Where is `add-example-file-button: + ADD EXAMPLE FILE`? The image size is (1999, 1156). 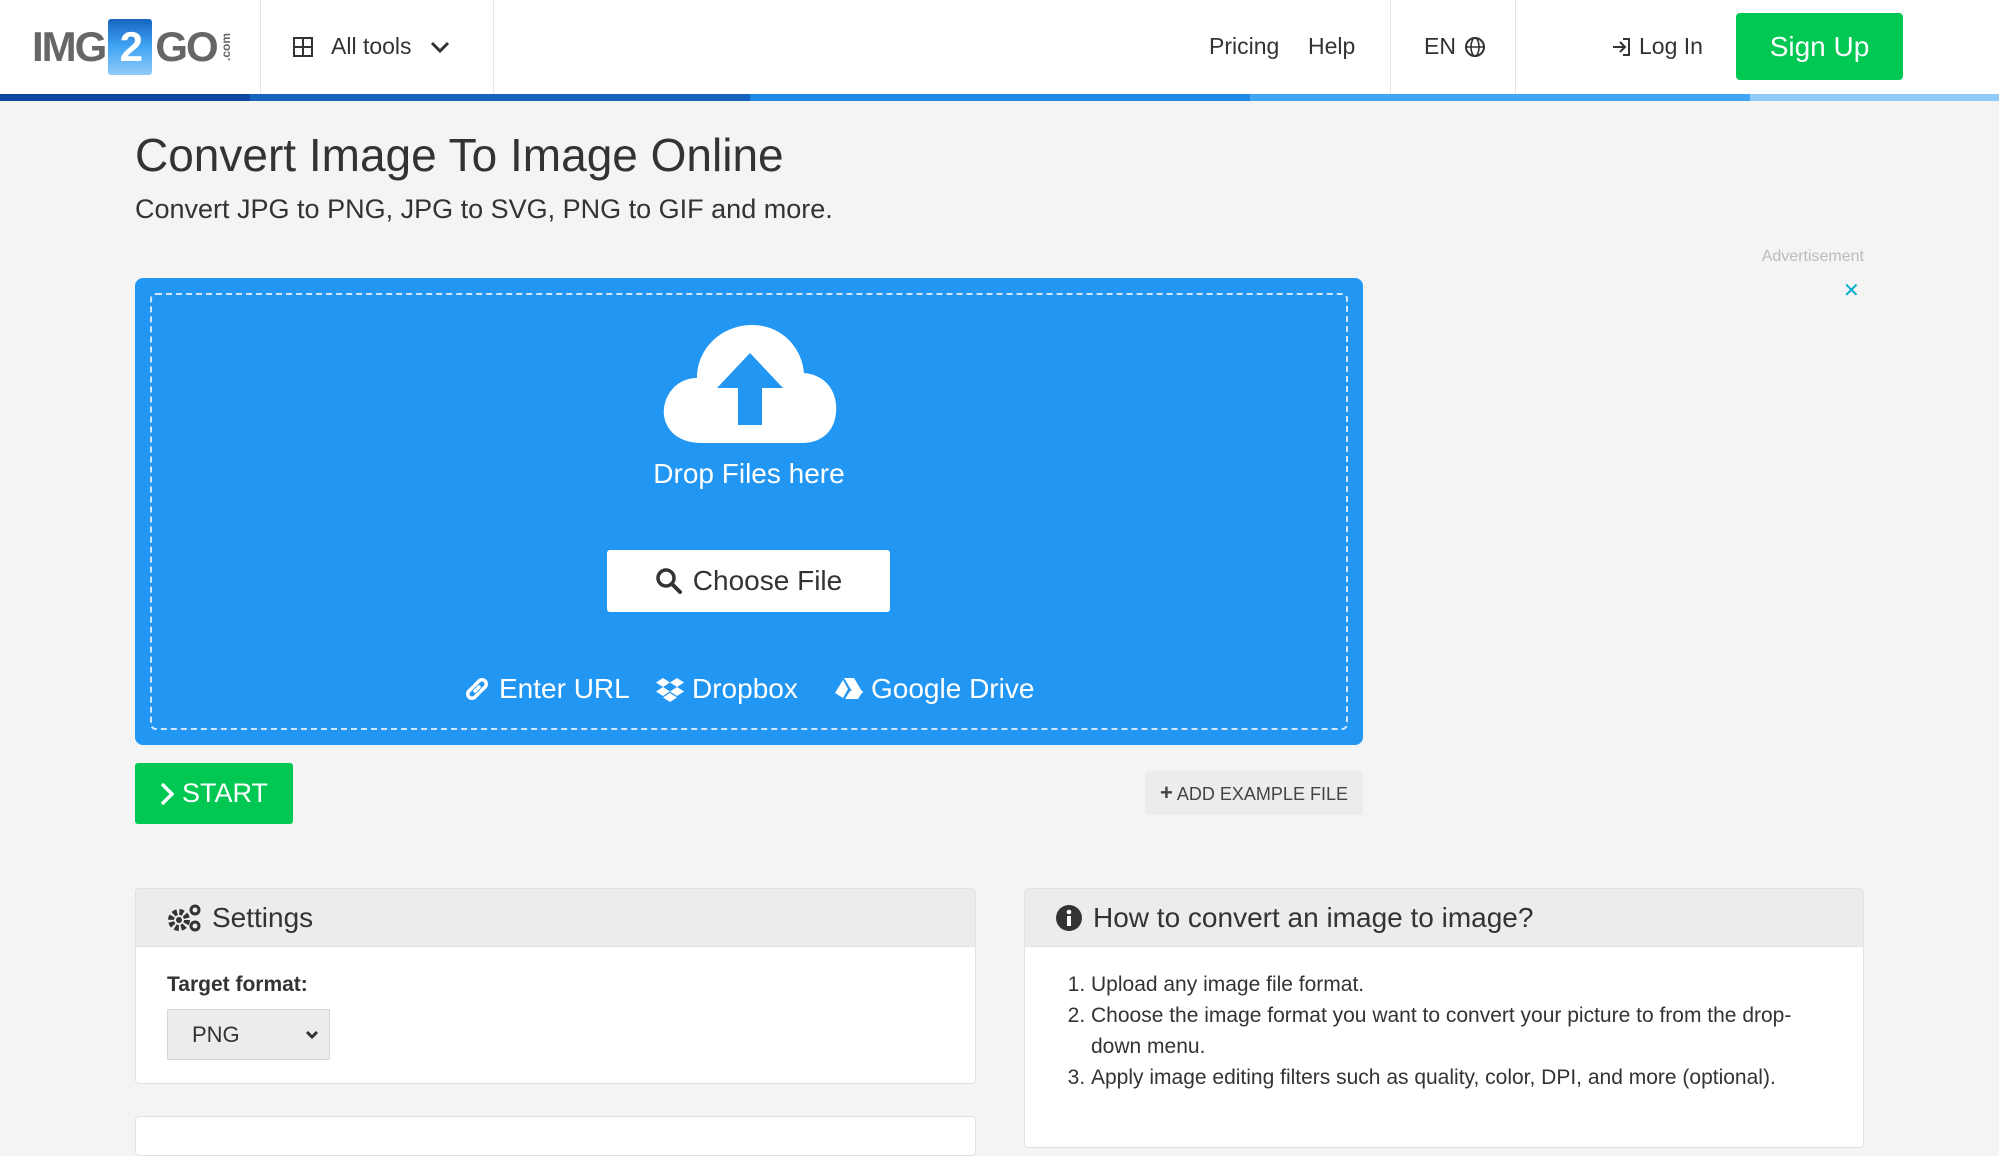
add-example-file-button: + ADD EXAMPLE FILE is located at coordinates (1254, 793).